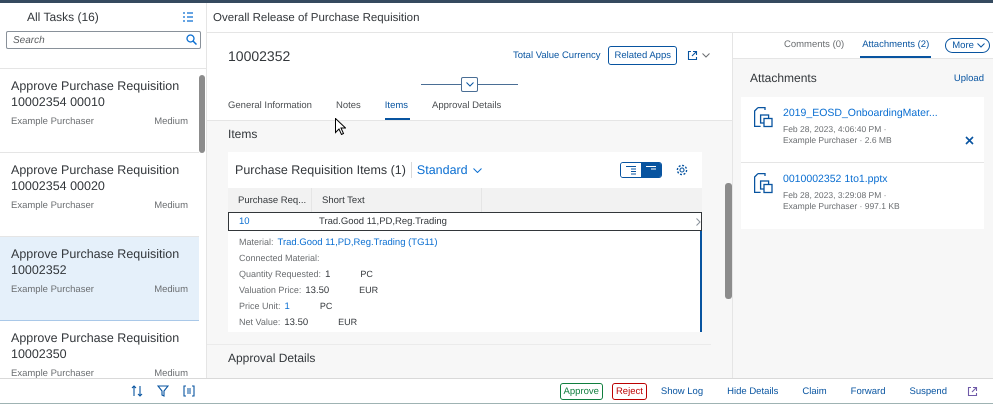 Image resolution: width=993 pixels, height=404 pixels. I want to click on reject-button: Reject, so click(629, 391).